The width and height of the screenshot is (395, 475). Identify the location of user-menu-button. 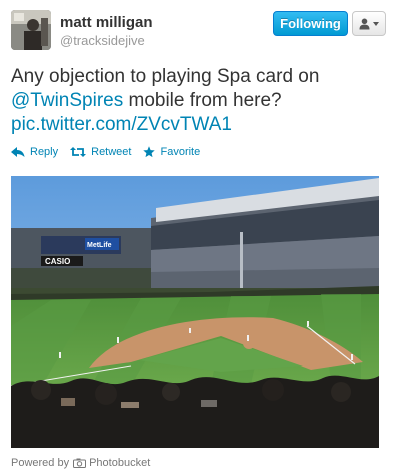
(369, 23).